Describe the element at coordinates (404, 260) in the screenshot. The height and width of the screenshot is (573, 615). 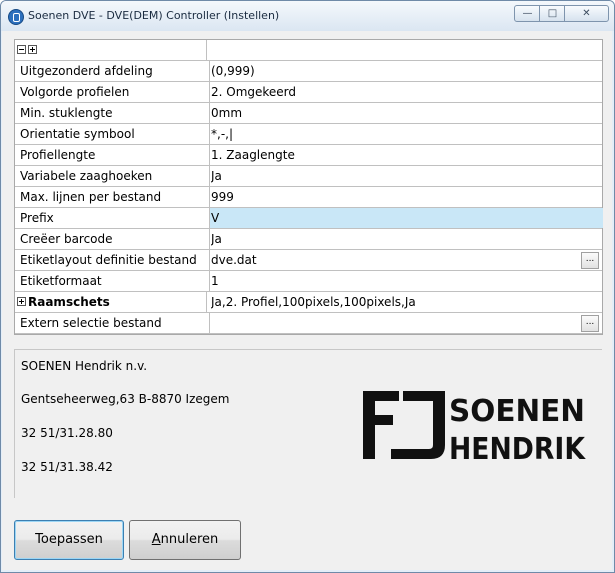
I see `property-value: dve.dat` at that location.